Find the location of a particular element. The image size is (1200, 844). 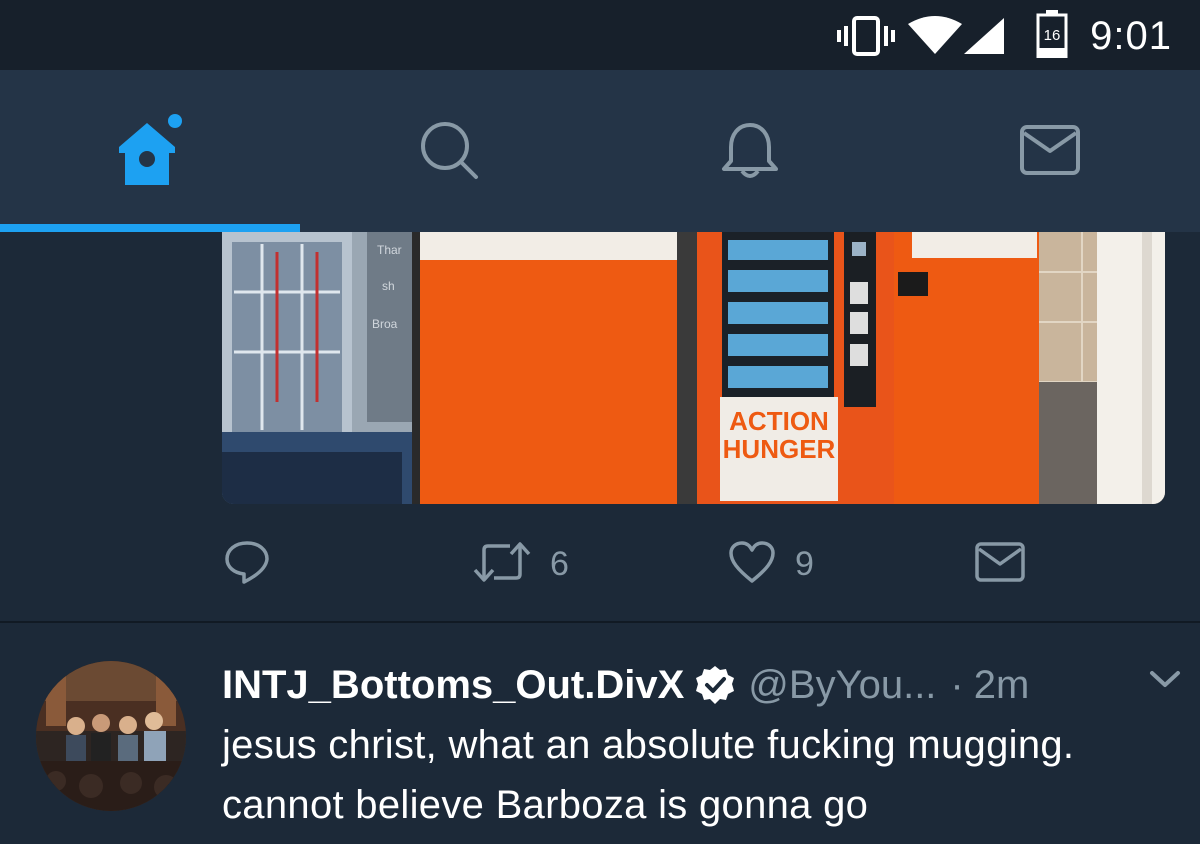

display-name: INTJ_Bottoms_Out.DivX is located at coordinates (453, 685).